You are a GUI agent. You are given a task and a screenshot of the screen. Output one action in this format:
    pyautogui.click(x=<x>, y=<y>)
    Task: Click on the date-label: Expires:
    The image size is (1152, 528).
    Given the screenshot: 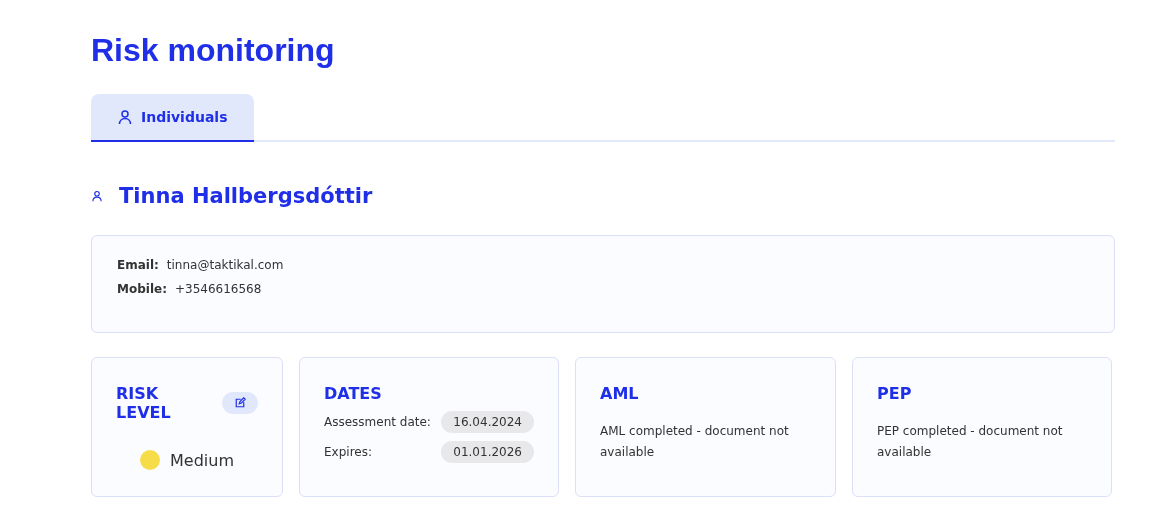 What is the action you would take?
    pyautogui.click(x=348, y=452)
    